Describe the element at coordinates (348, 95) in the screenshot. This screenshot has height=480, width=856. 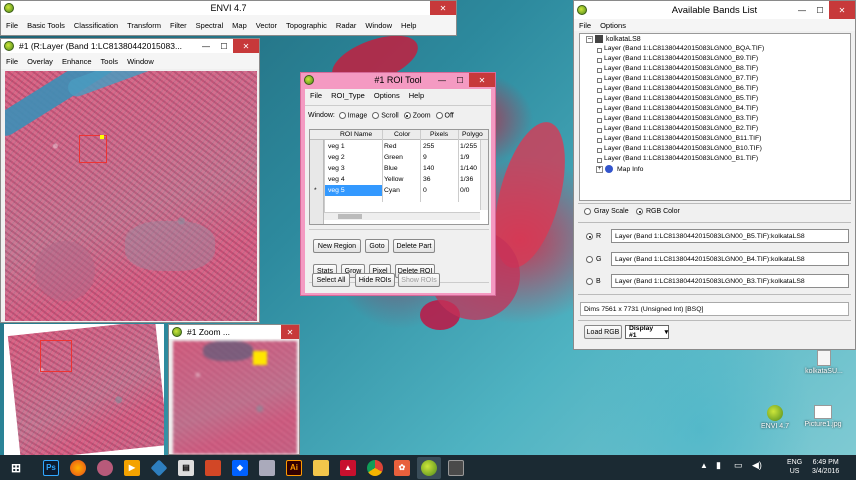
I see `roi-menu-roi-type: ROI_Type` at that location.